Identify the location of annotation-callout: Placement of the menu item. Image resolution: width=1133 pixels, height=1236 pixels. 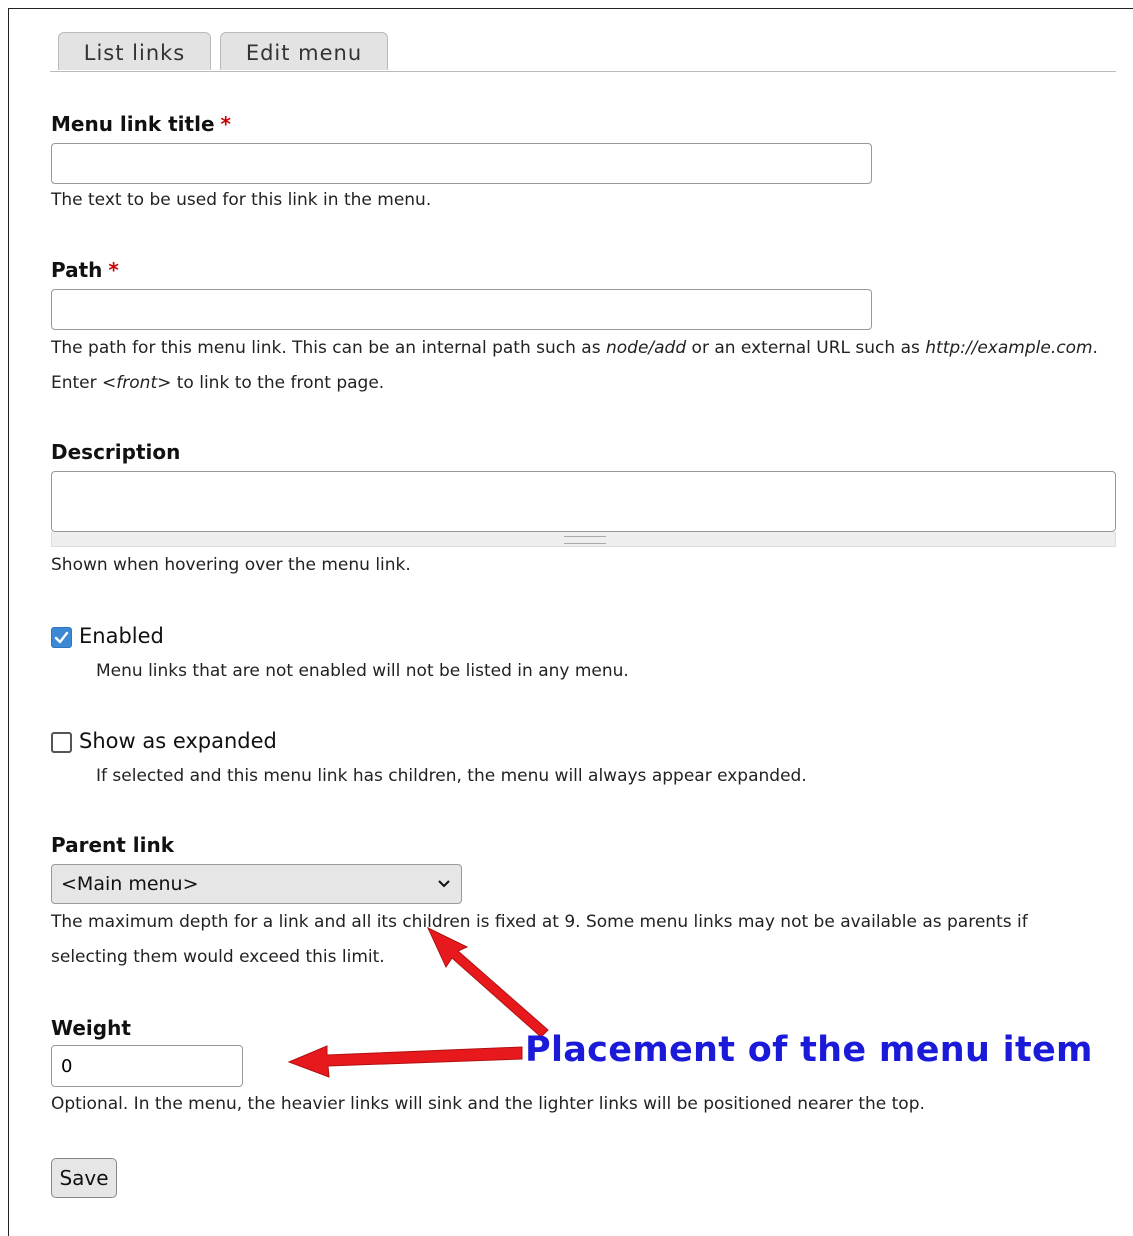
(809, 1050).